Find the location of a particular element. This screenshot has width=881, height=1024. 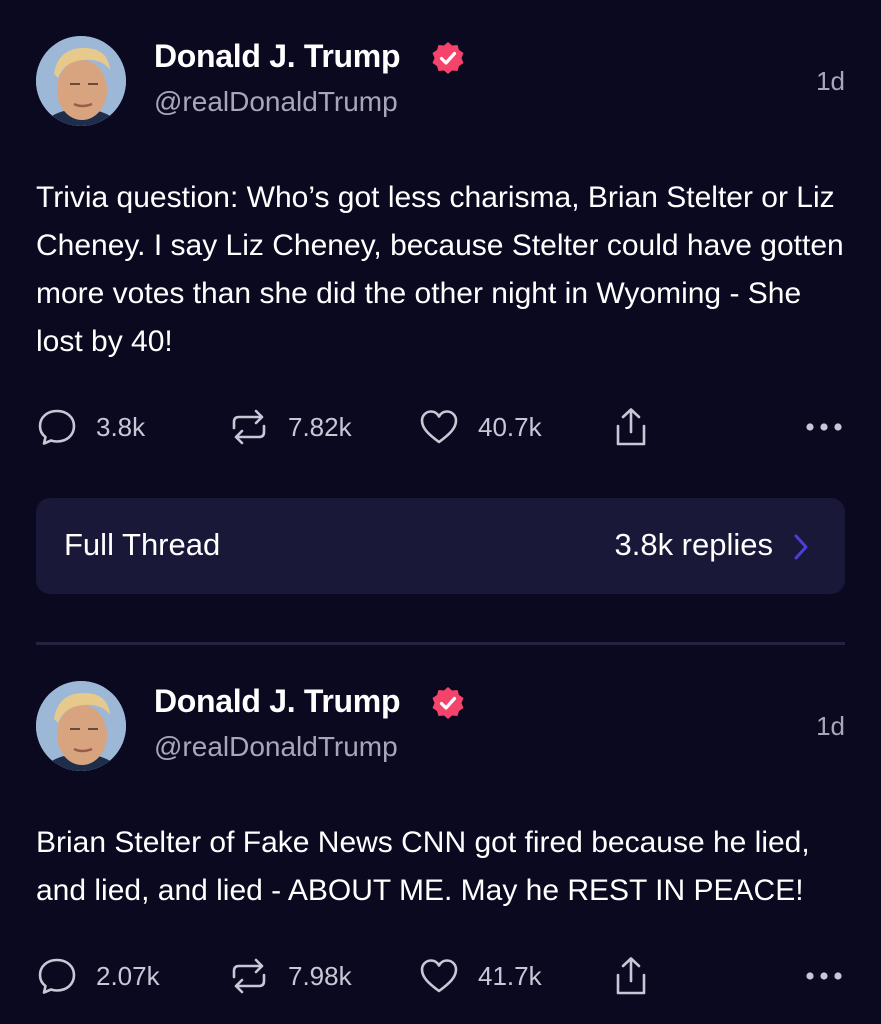

reply-count: 2.07k is located at coordinates (128, 975).